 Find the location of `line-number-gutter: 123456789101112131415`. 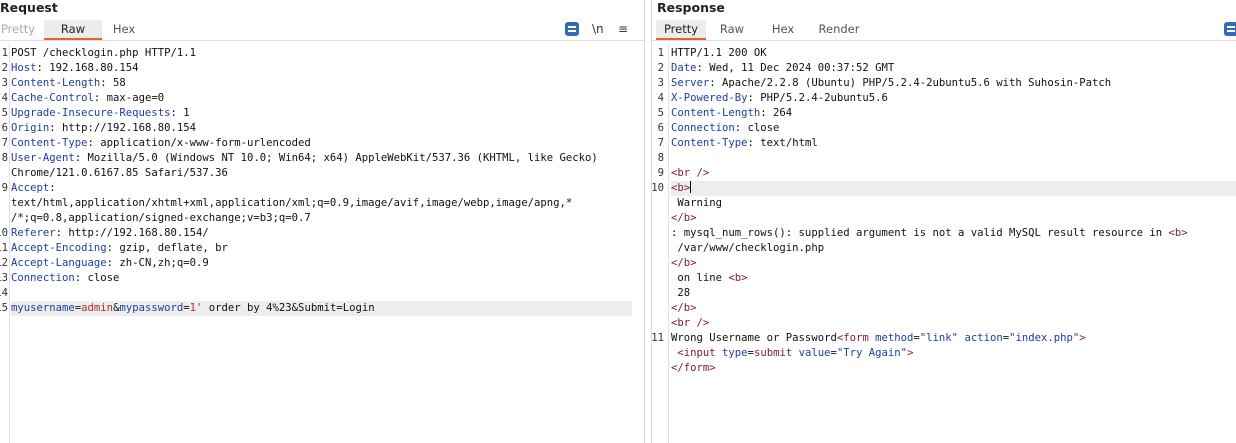

line-number-gutter: 123456789101112131415 is located at coordinates (5, 243).